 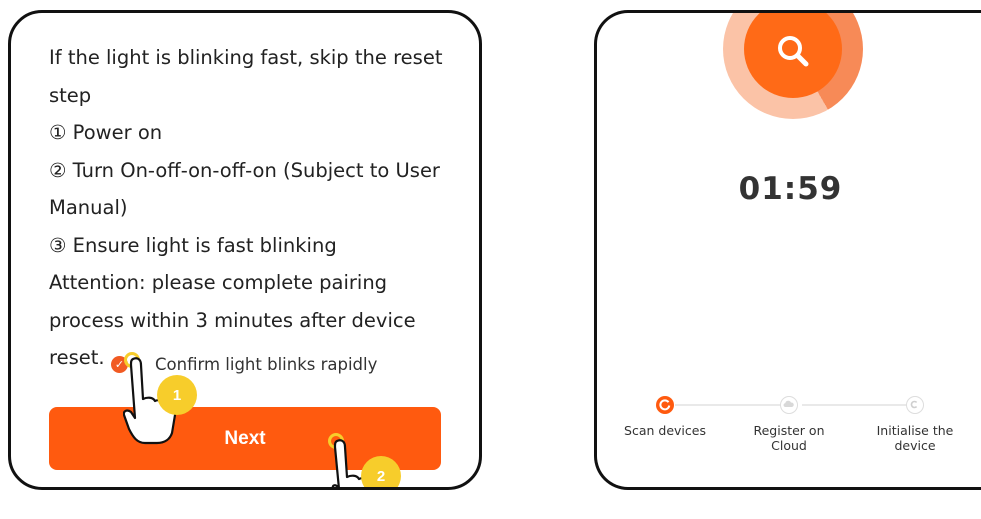 What do you see at coordinates (789, 438) in the screenshot?
I see `step-cloud-label: Register on Cloud` at bounding box center [789, 438].